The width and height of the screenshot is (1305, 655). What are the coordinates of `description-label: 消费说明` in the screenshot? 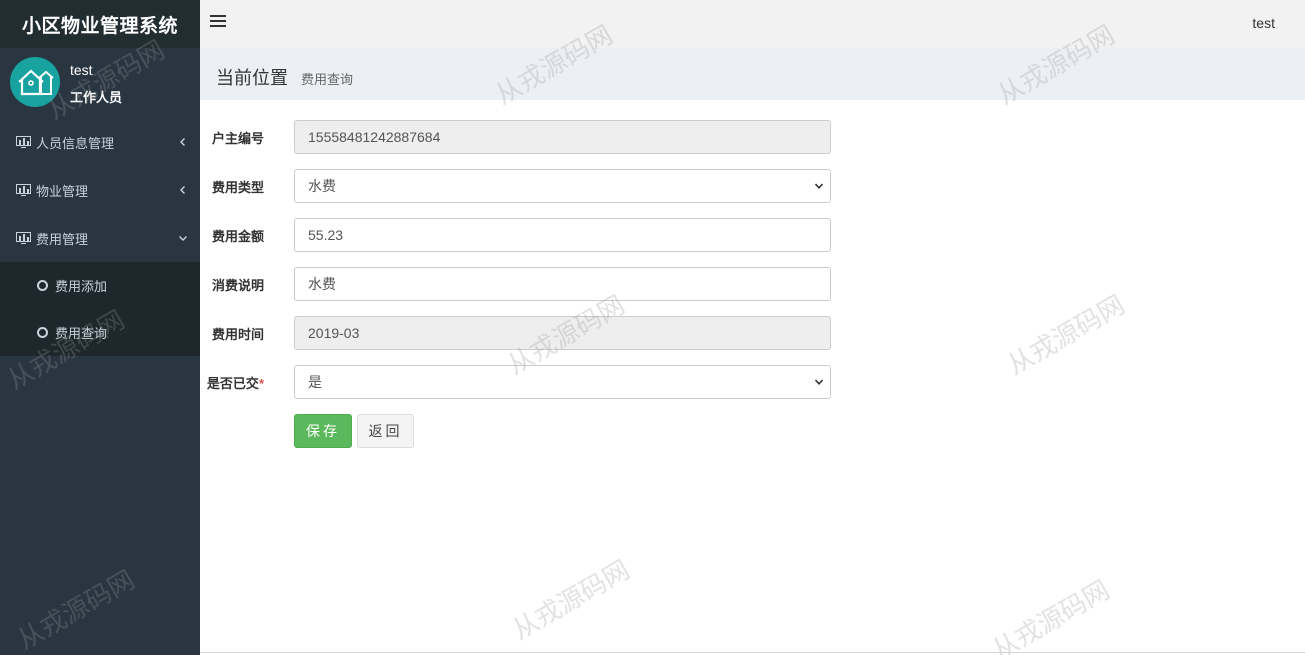 It's located at (237, 285).